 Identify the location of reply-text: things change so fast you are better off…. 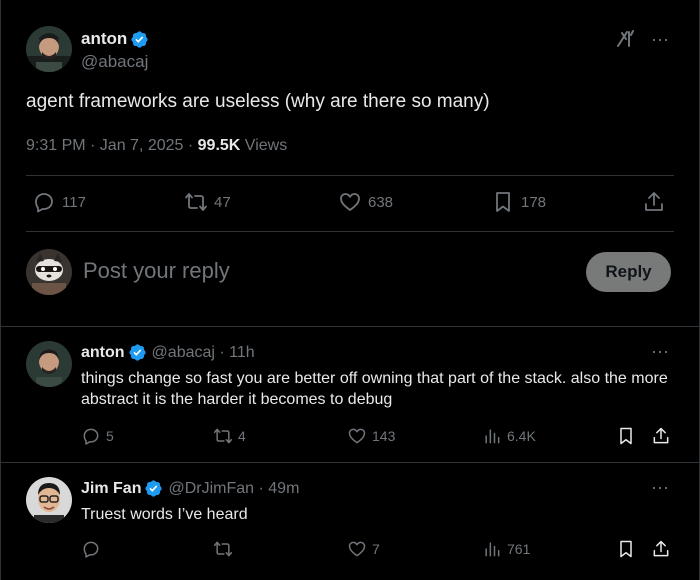
(374, 389).